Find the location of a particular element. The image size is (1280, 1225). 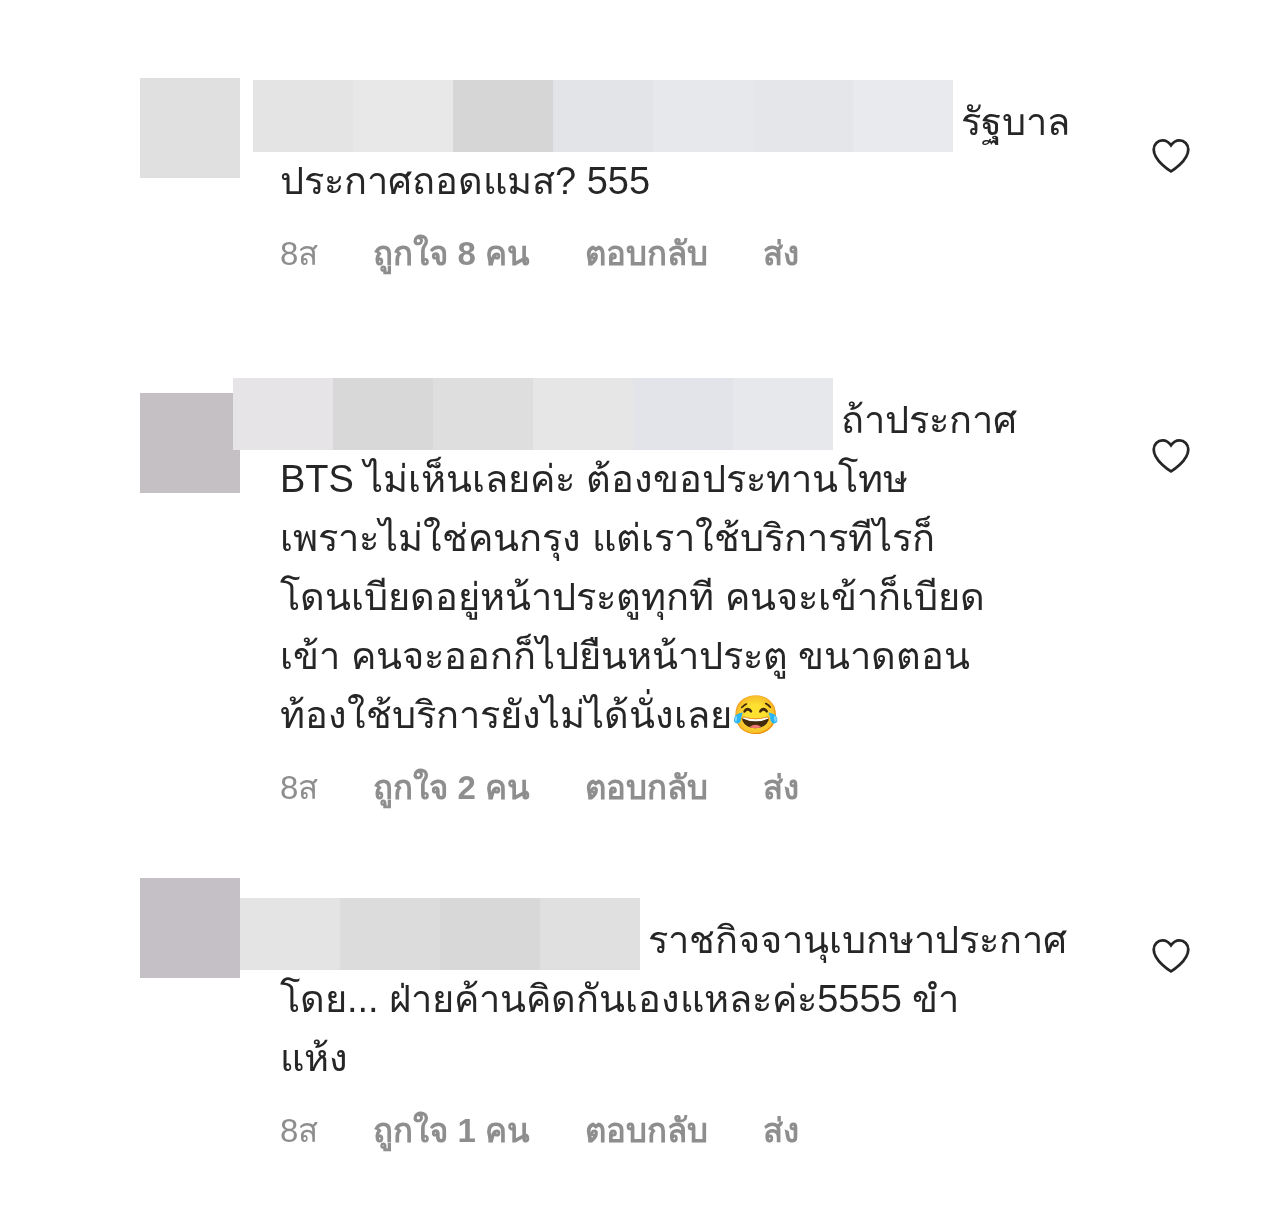

likes-count-link: ถูกใจ 8 คน is located at coordinates (452, 254).